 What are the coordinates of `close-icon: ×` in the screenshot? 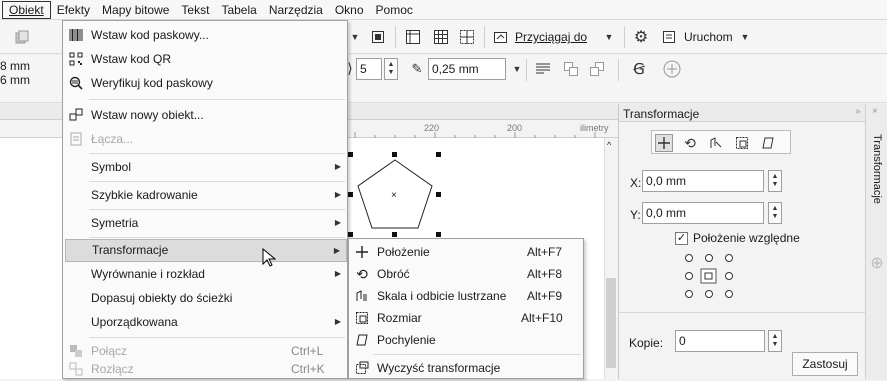 It's located at (875, 111).